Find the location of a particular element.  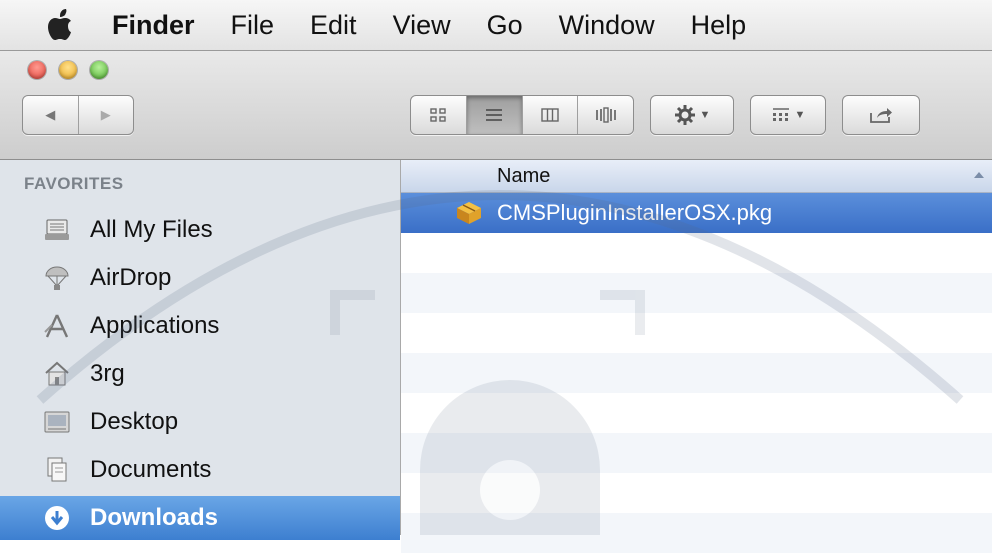

menu-bar: Finder File Edit View Go Window Help is located at coordinates (496, 25).